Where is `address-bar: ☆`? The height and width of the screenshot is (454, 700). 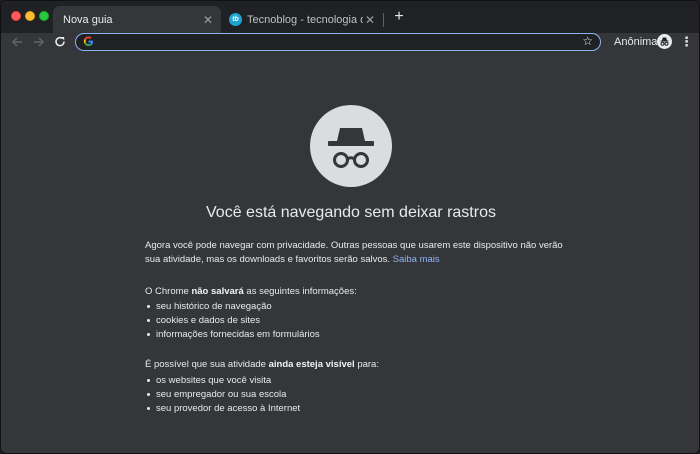 address-bar: ☆ is located at coordinates (338, 42).